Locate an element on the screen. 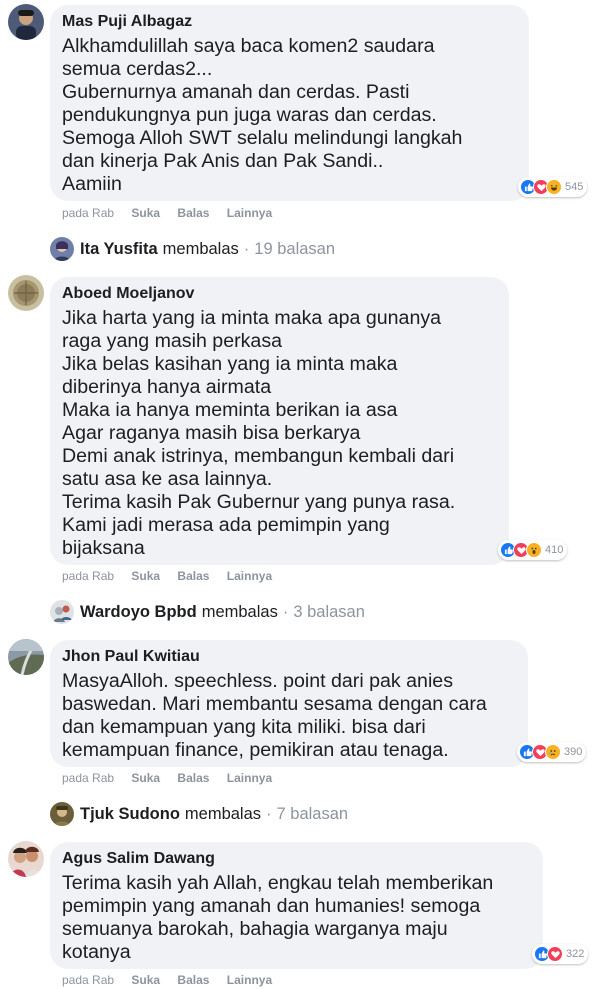 The image size is (600, 989). reply-count: 19 balasan is located at coordinates (294, 249).